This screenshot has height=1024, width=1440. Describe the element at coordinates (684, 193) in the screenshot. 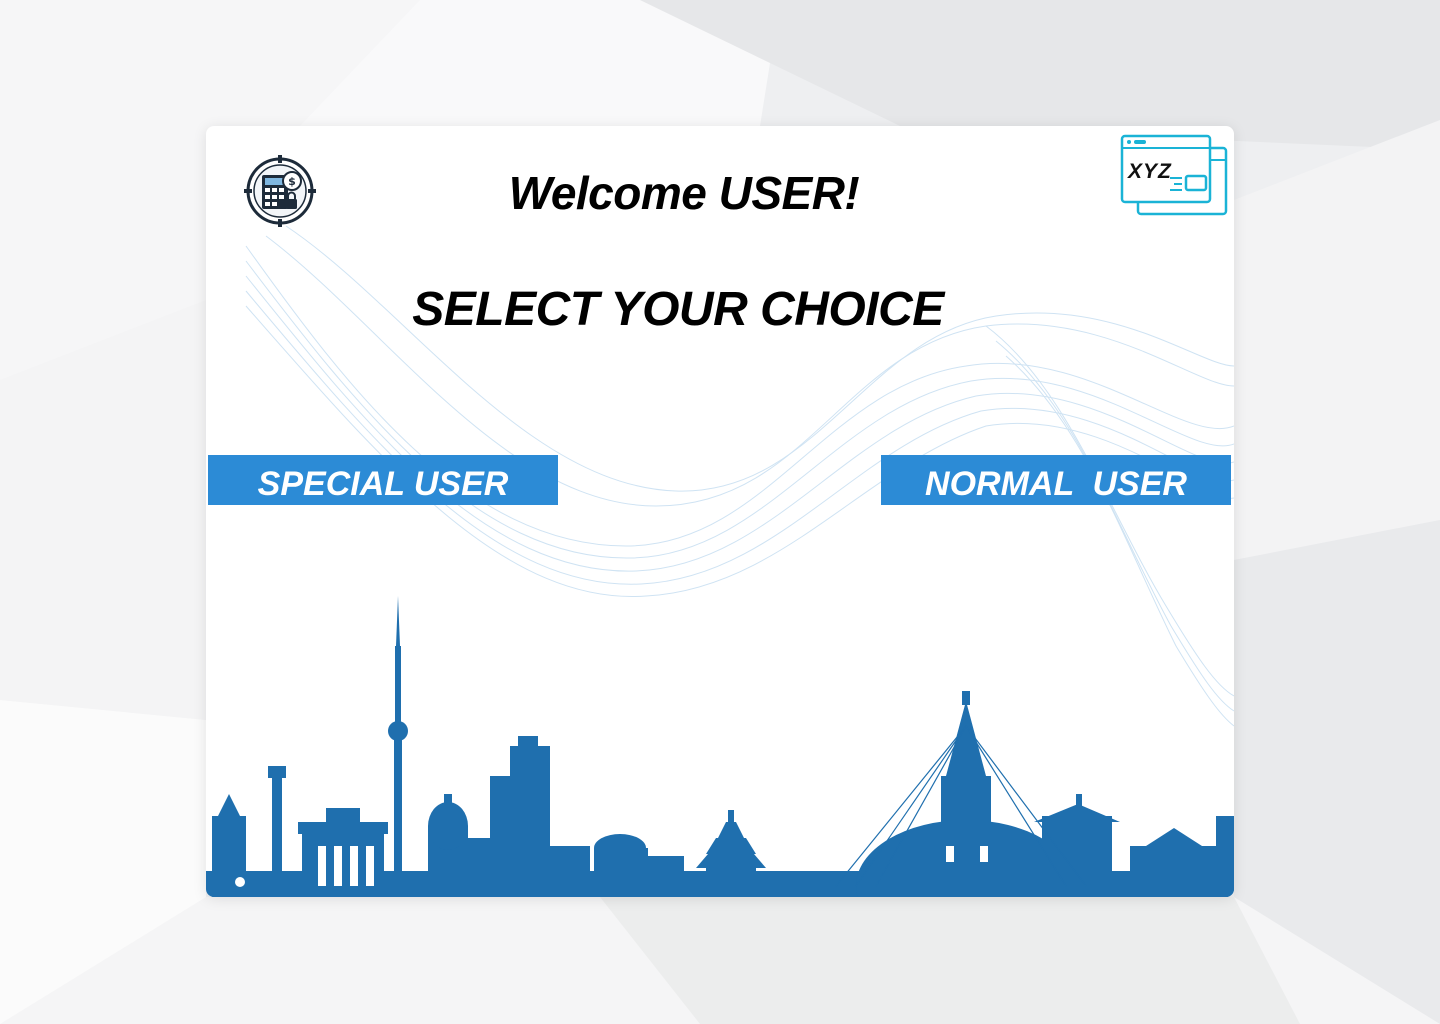

I see `welcome-heading: Welcome USER!` at that location.